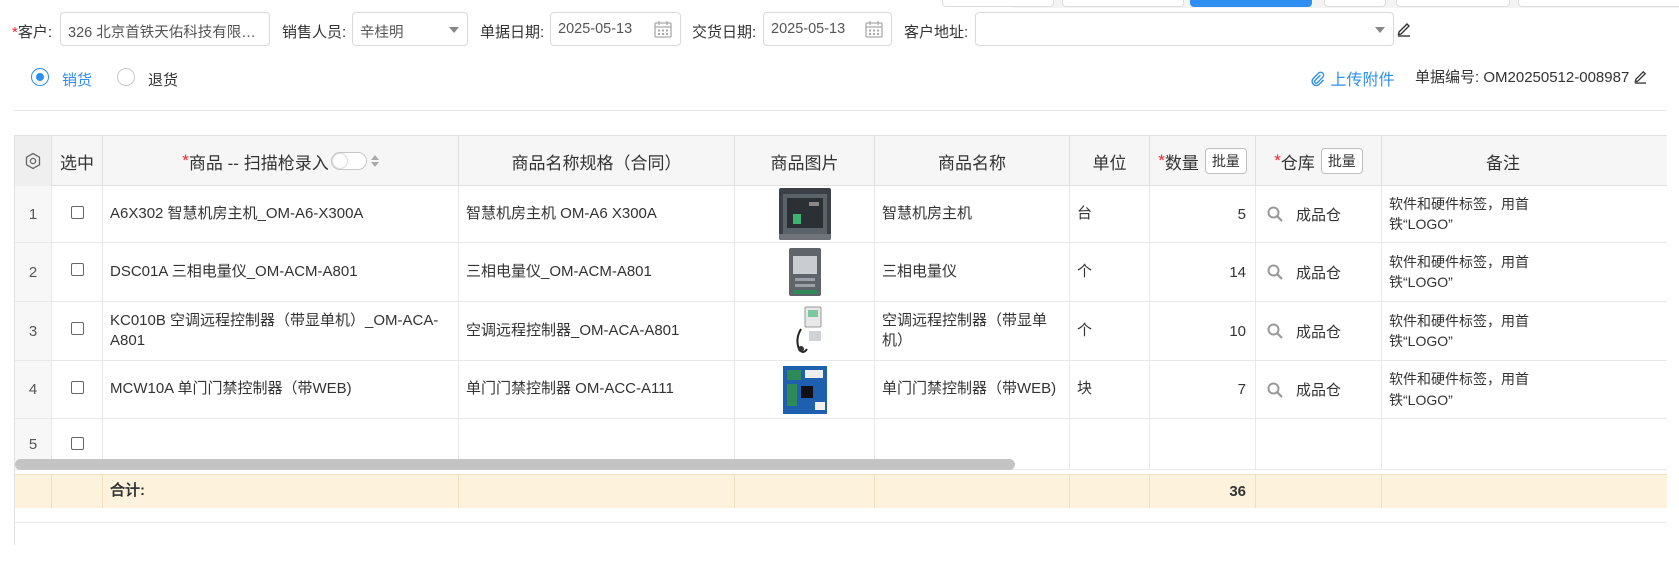 This screenshot has height=562, width=1679. What do you see at coordinates (374, 161) in the screenshot?
I see `sort-icon` at bounding box center [374, 161].